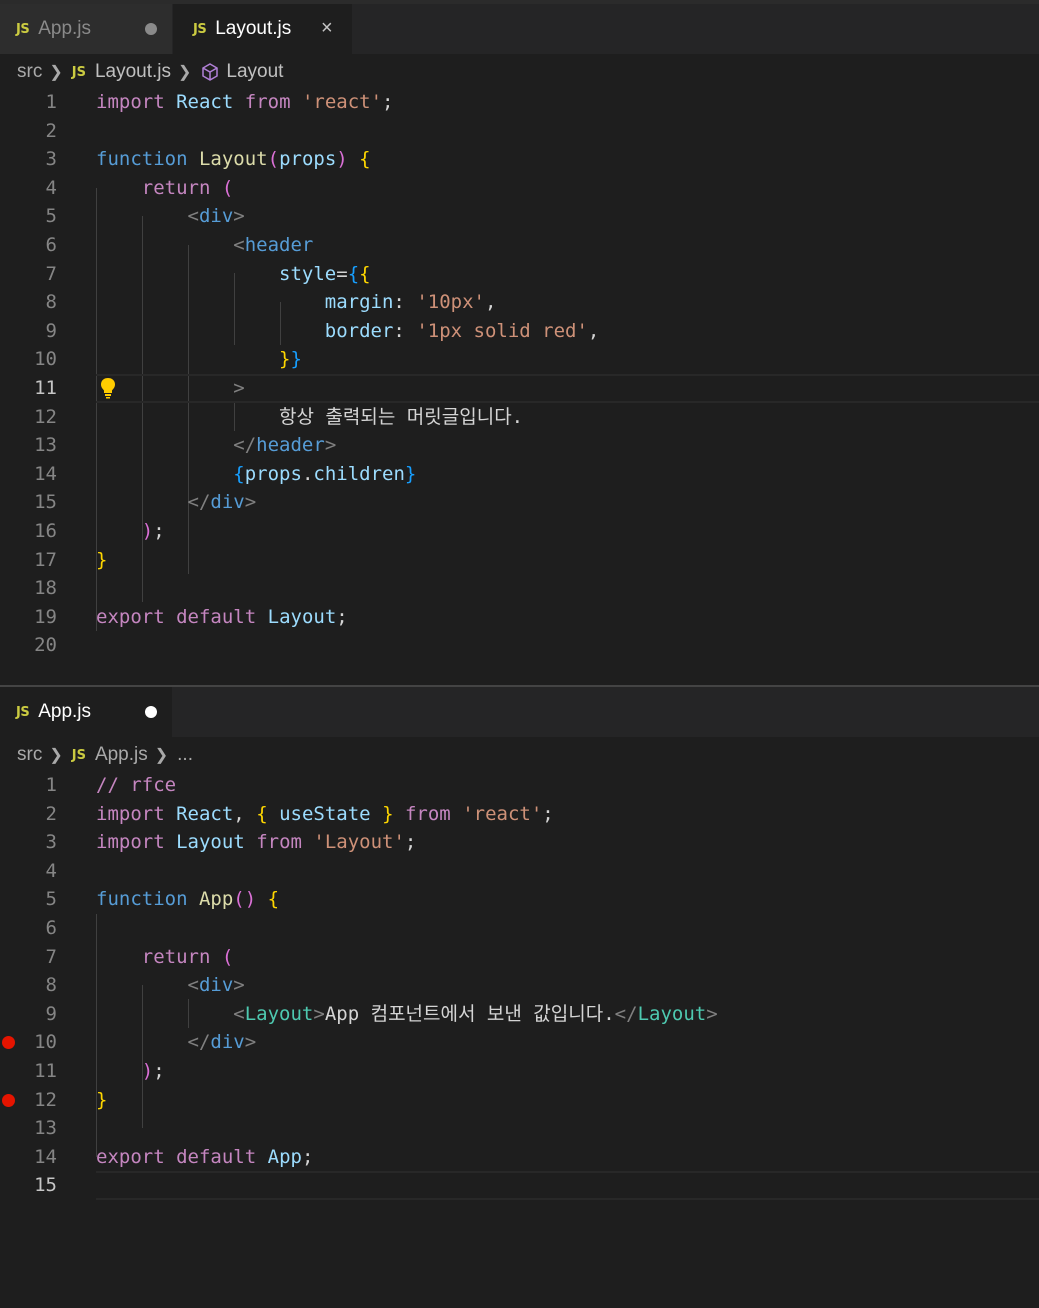 Image resolution: width=1039 pixels, height=1308 pixels. I want to click on breadcrumb-symbol: Layout, so click(254, 72).